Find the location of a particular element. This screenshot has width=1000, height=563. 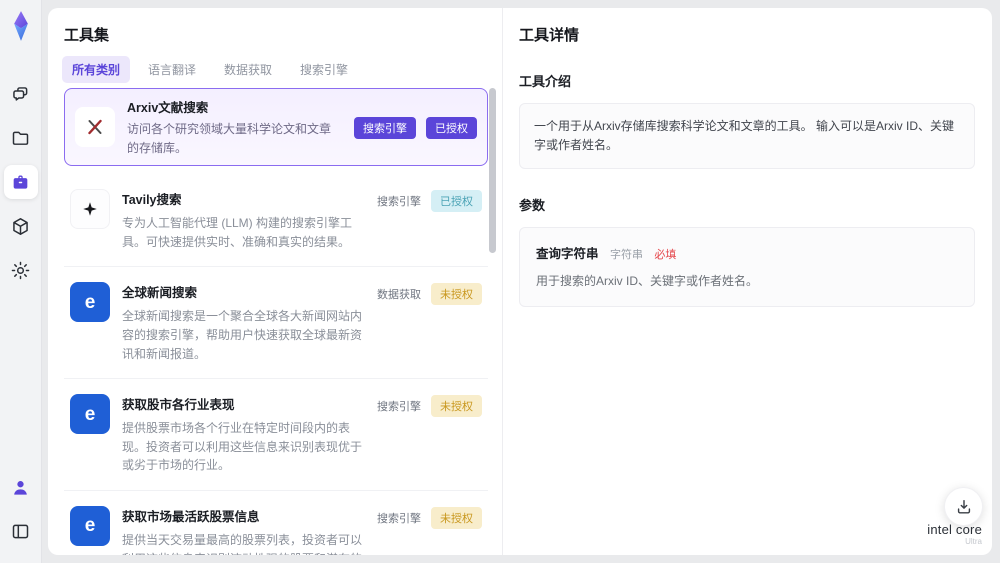

sidebar-item-packages is located at coordinates (21, 226).